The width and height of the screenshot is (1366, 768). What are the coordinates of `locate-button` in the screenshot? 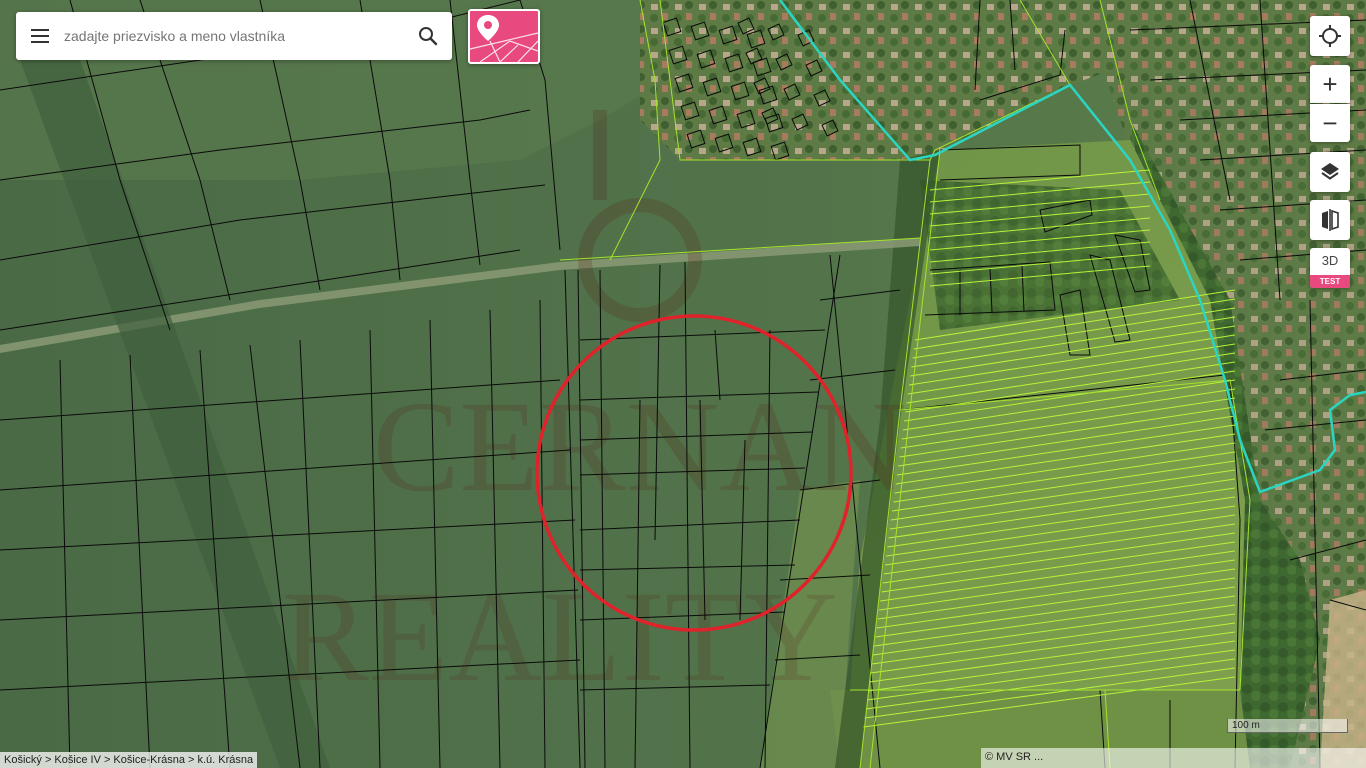 It's located at (1330, 36).